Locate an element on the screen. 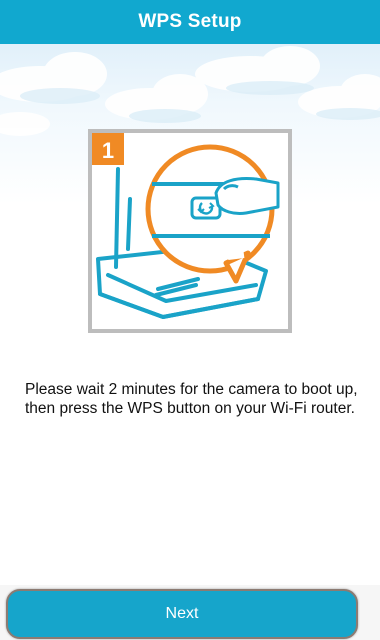  footer-bar: Next is located at coordinates (190, 612).